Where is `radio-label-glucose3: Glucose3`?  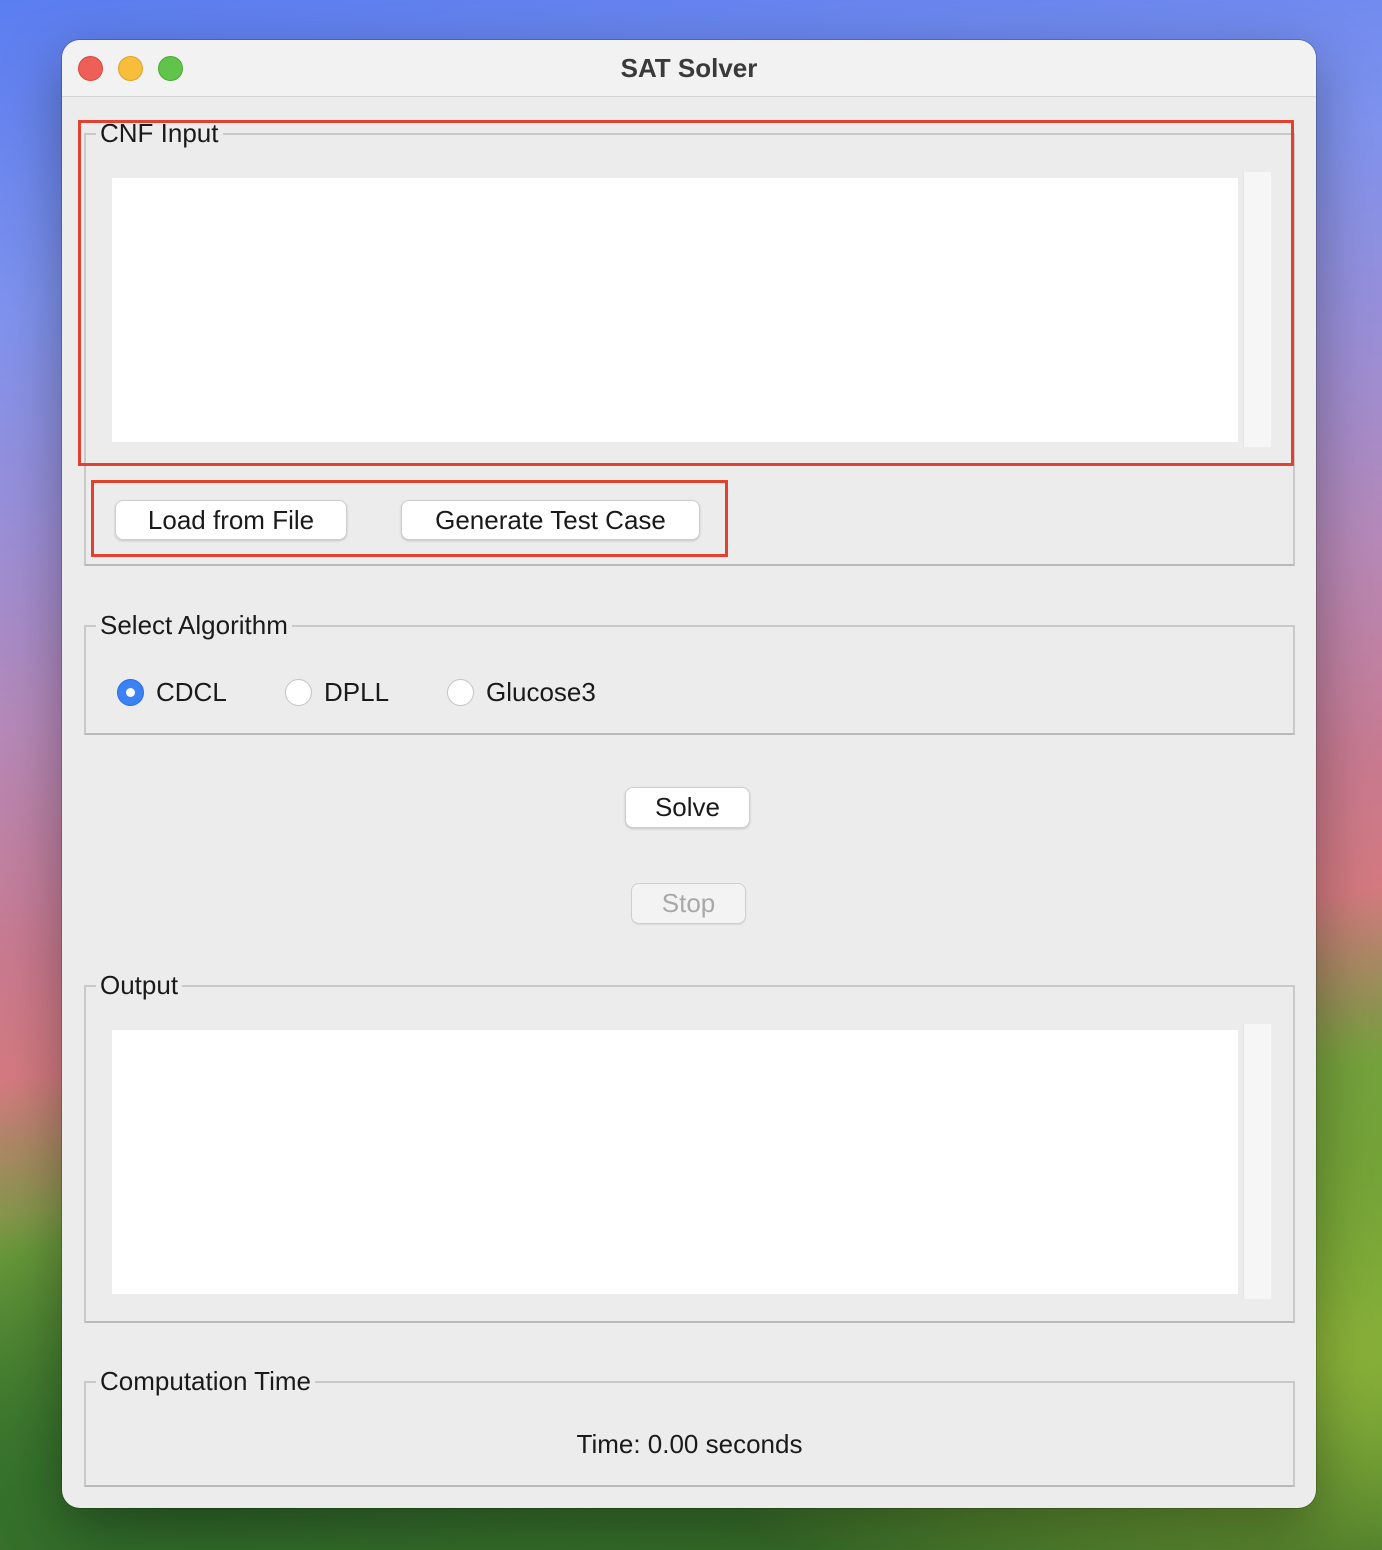 radio-label-glucose3: Glucose3 is located at coordinates (541, 691).